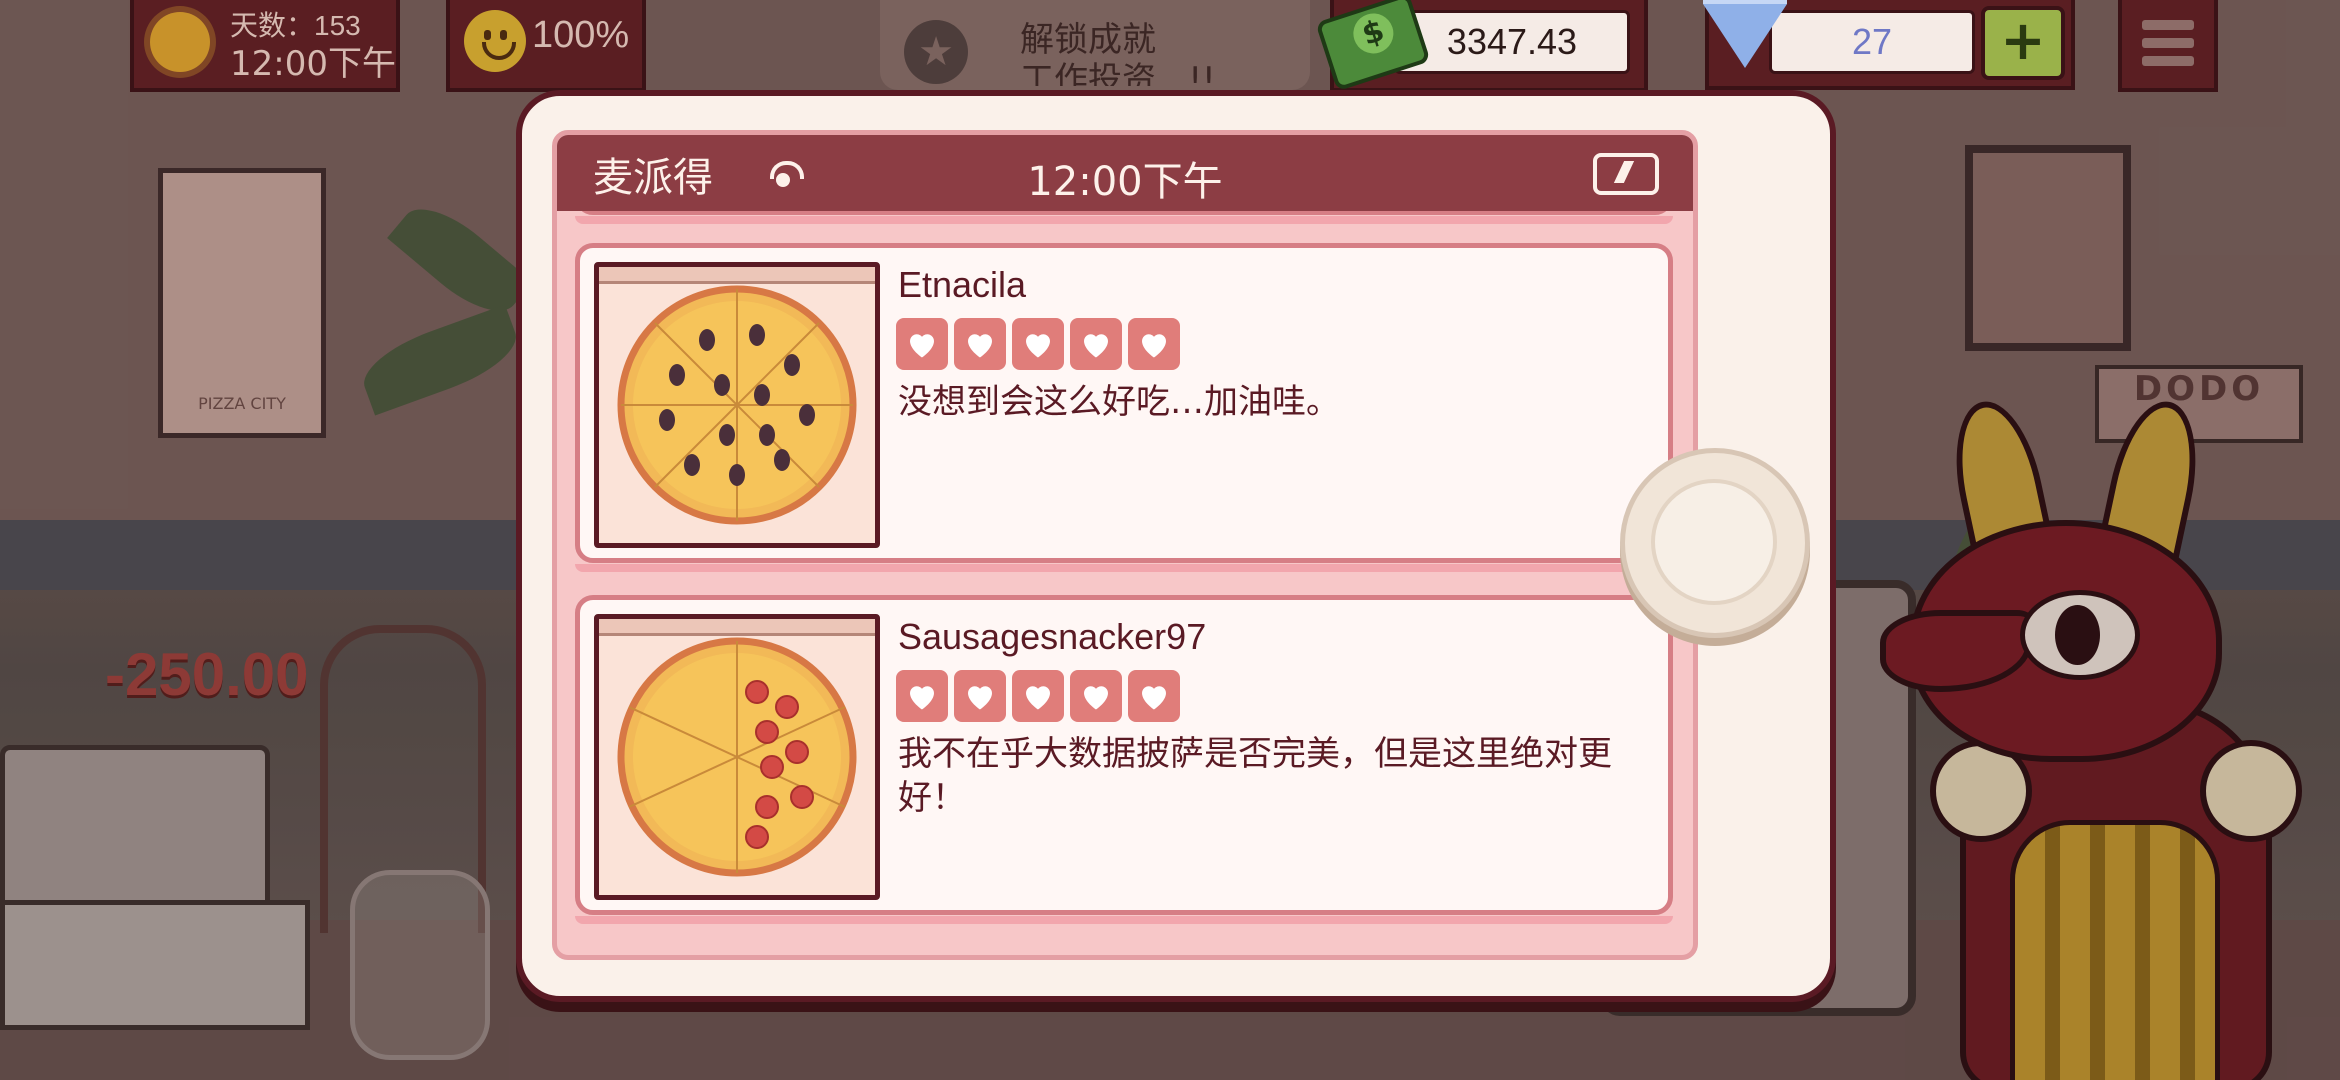  Describe the element at coordinates (1715, 543) in the screenshot. I see `phone-home-button` at that location.